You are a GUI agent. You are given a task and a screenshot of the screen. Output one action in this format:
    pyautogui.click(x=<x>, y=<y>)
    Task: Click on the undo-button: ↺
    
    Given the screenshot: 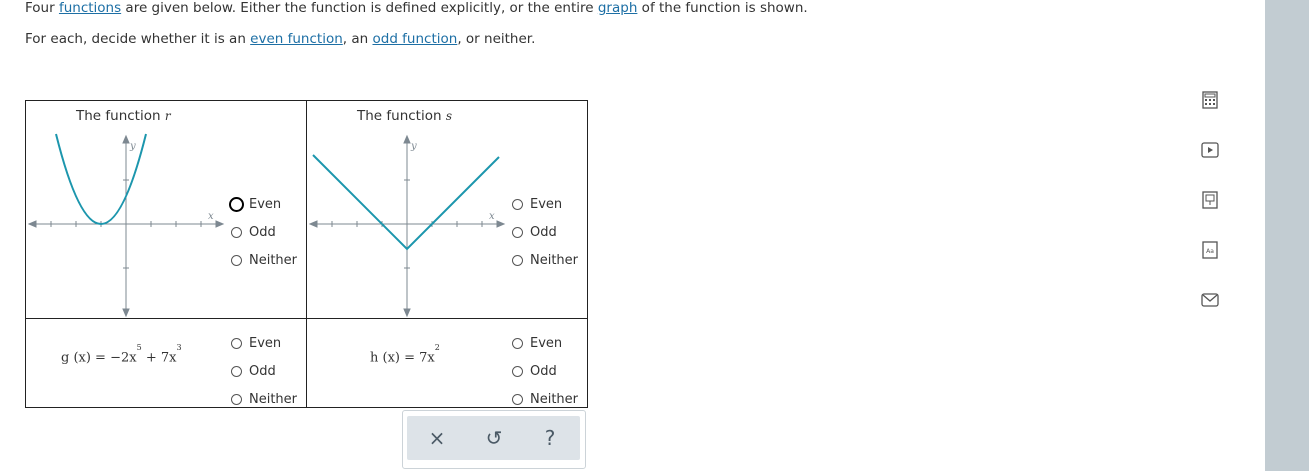 What is the action you would take?
    pyautogui.click(x=494, y=438)
    